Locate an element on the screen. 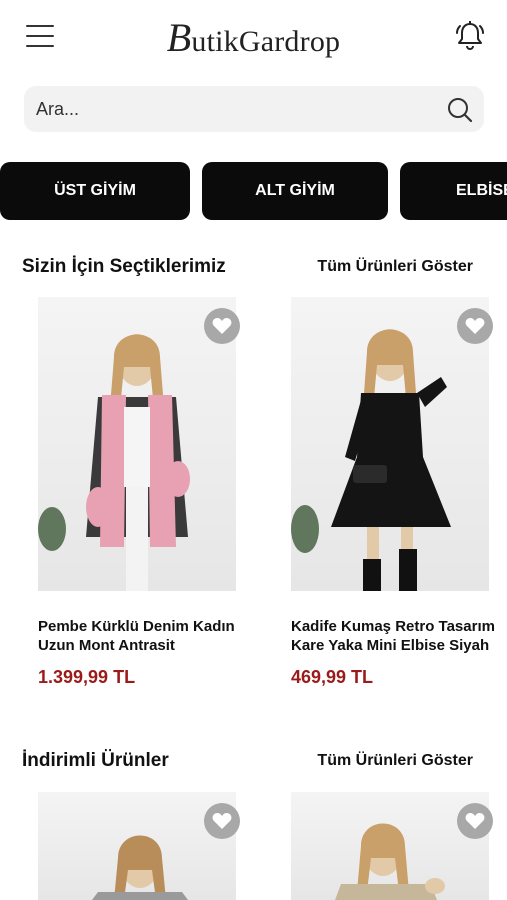  product-price: 1.399,99 TL is located at coordinates (87, 677).